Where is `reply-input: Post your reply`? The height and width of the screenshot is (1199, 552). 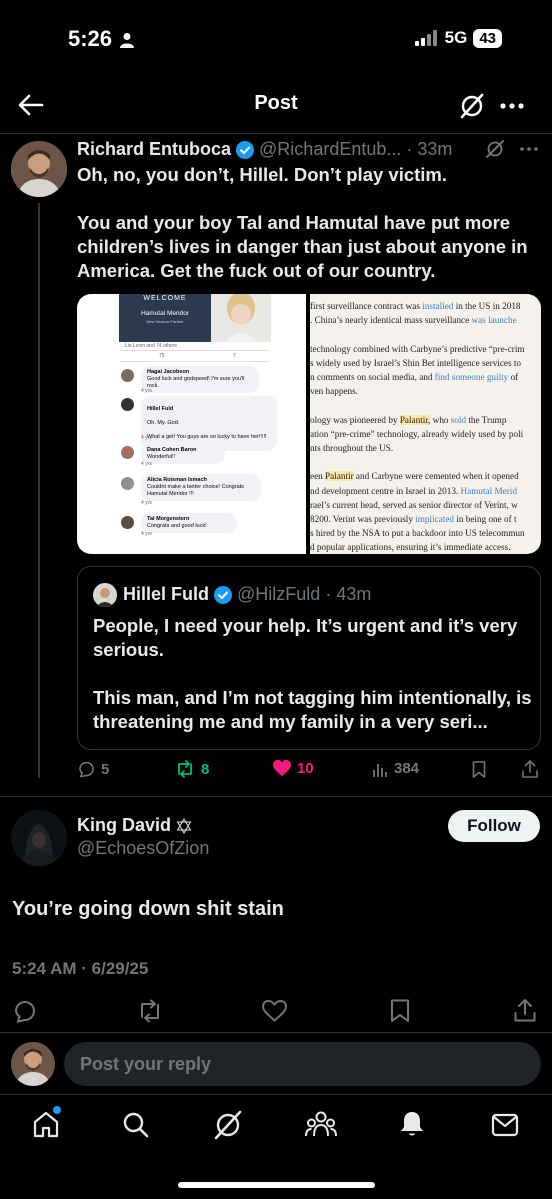
reply-input: Post your reply is located at coordinates (302, 1064).